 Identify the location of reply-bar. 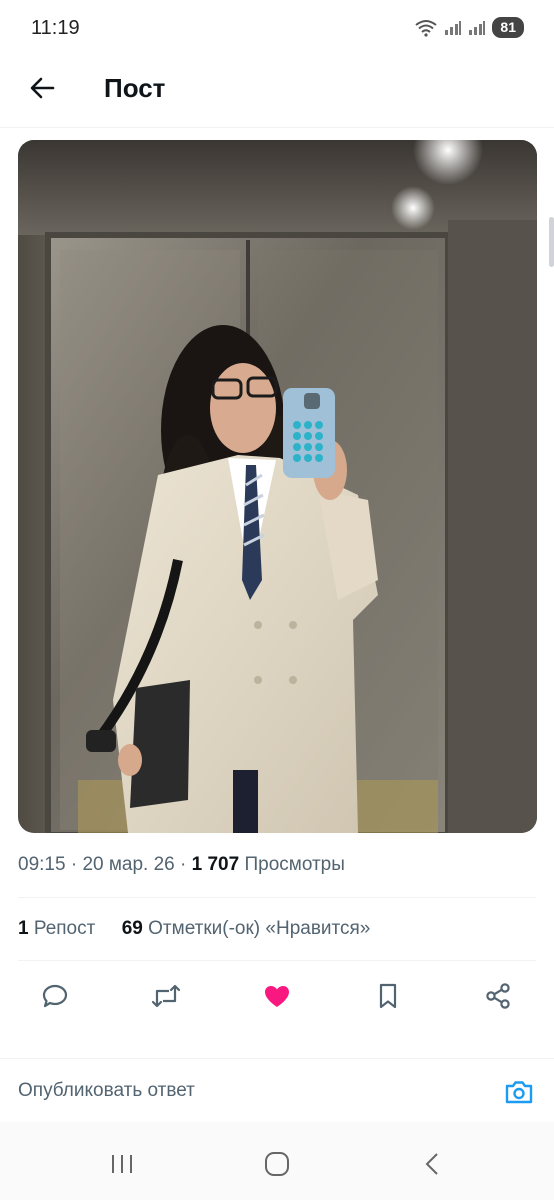
(277, 1091).